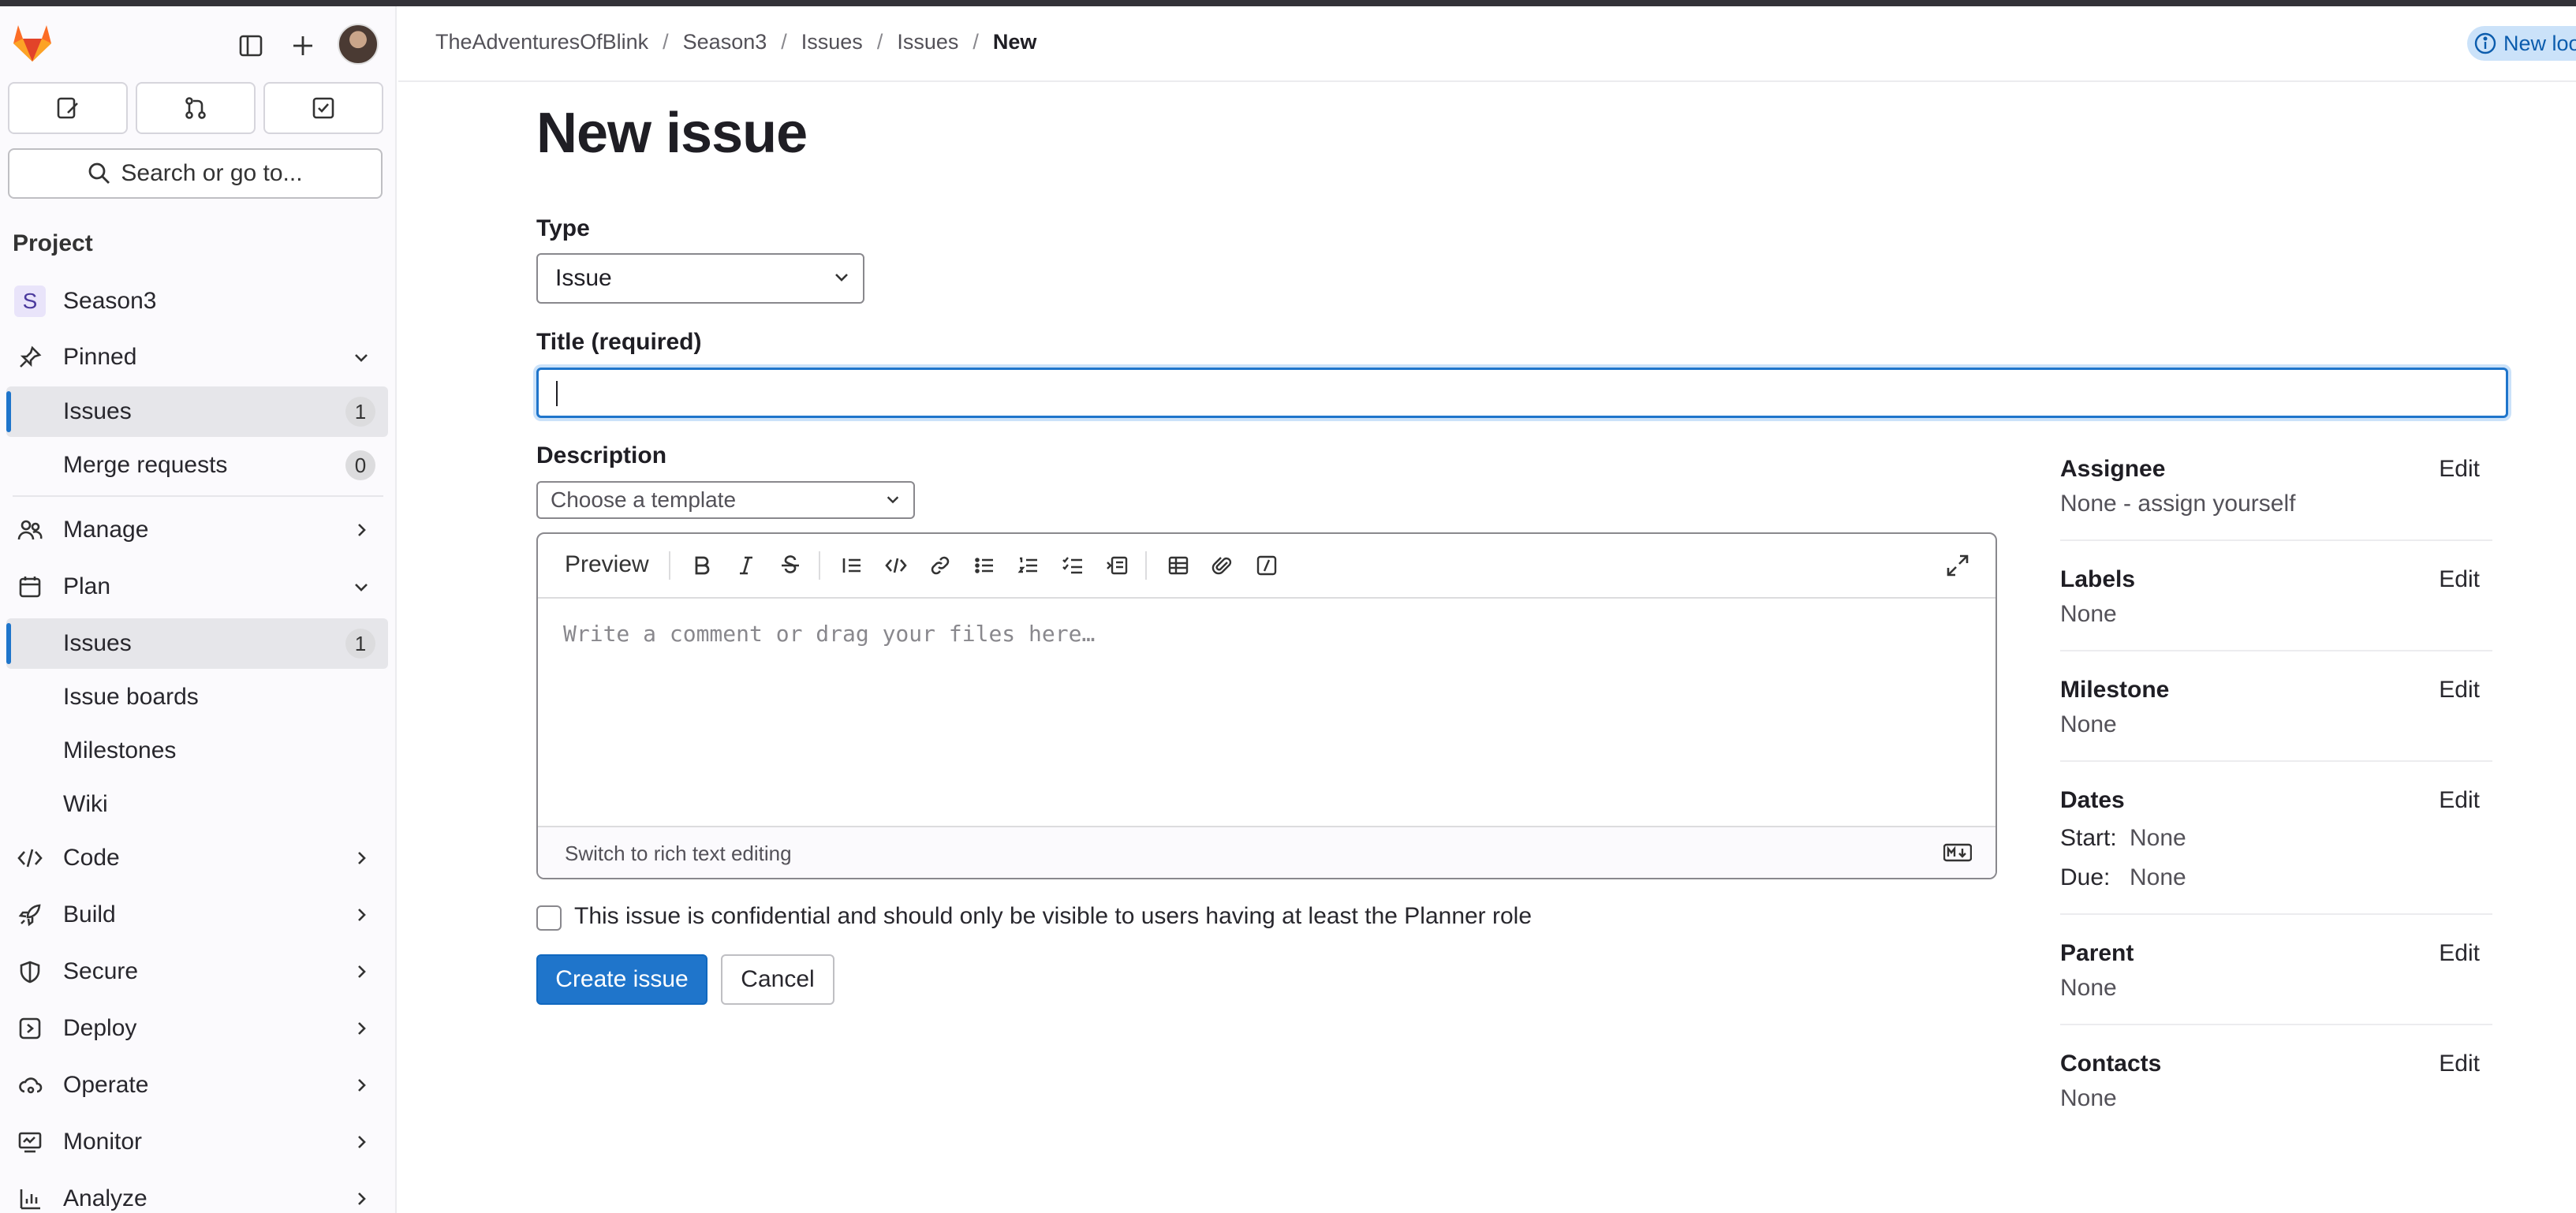  Describe the element at coordinates (30, 1142) in the screenshot. I see `monitor-icon` at that location.